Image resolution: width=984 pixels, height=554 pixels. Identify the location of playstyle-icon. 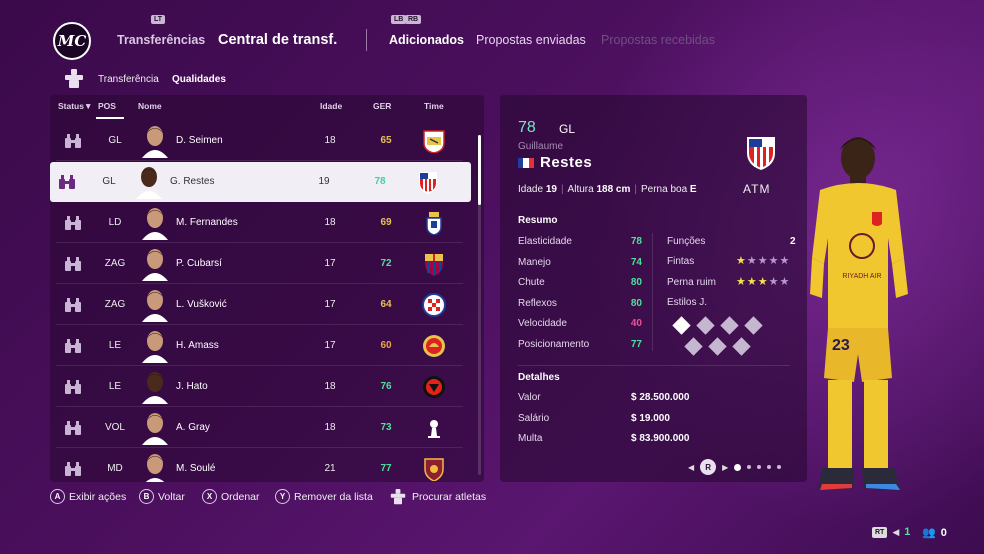
(681, 325).